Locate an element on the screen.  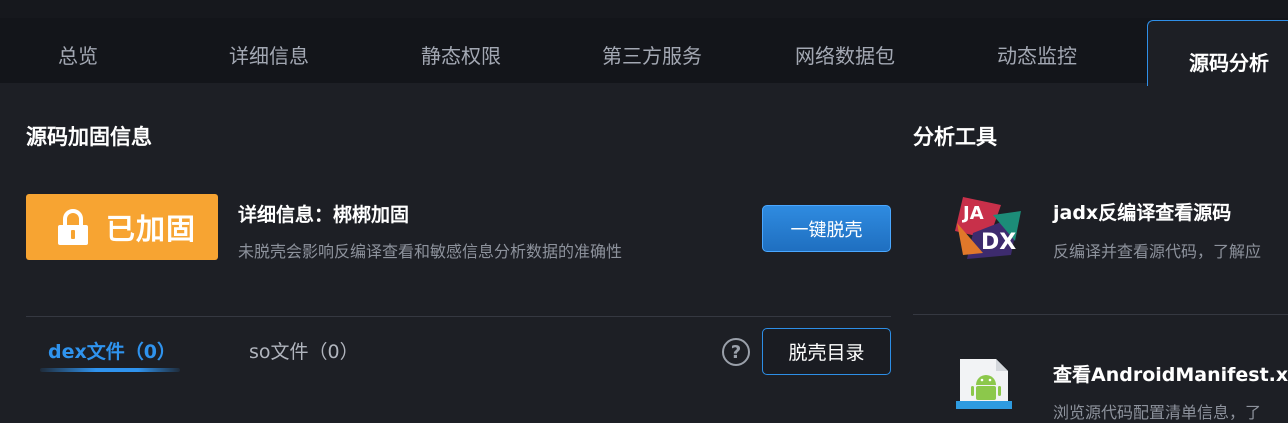
jadx-icon: JA DX is located at coordinates (988, 227).